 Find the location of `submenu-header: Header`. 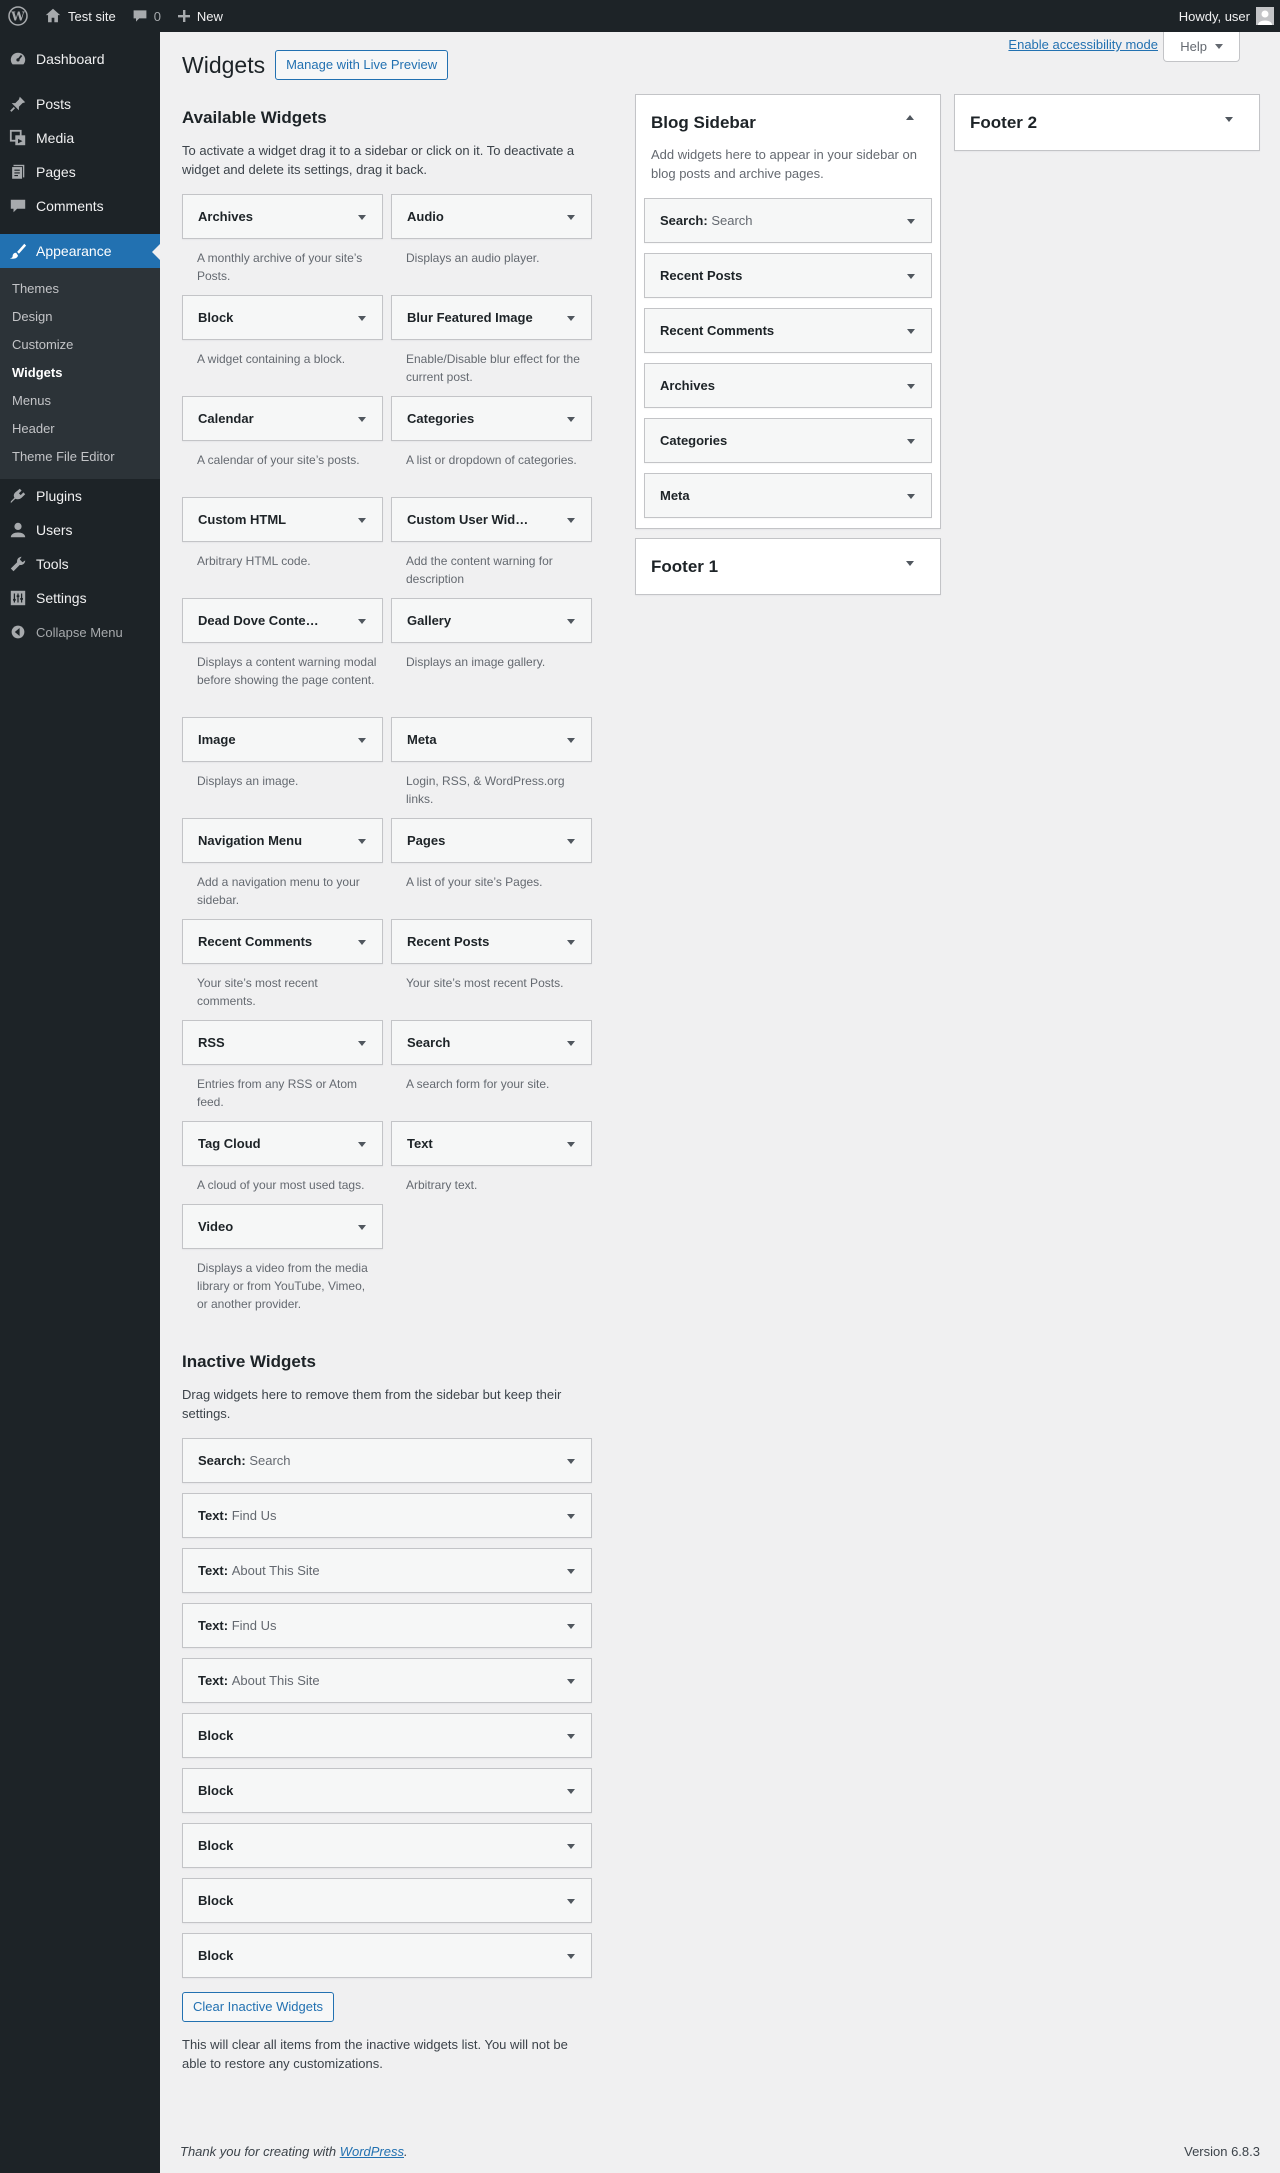

submenu-header: Header is located at coordinates (80, 429).